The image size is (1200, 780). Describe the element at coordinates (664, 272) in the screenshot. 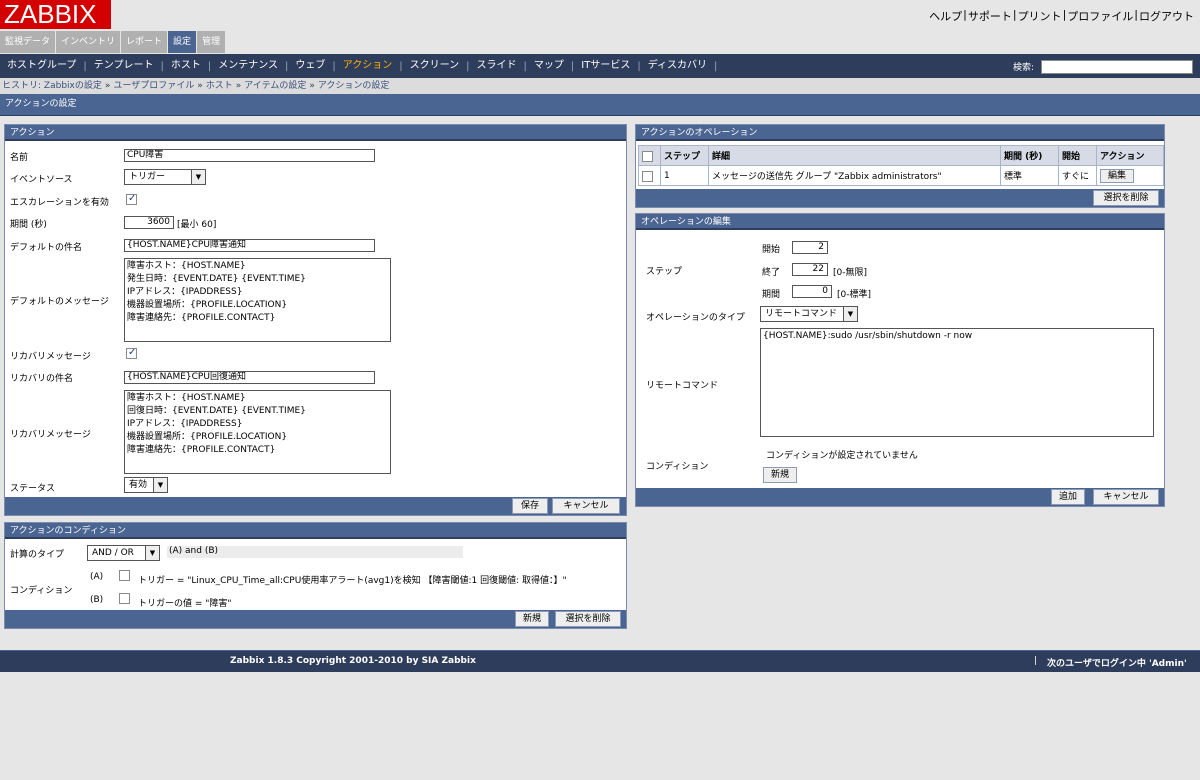

I see `step-label: ステップ` at that location.